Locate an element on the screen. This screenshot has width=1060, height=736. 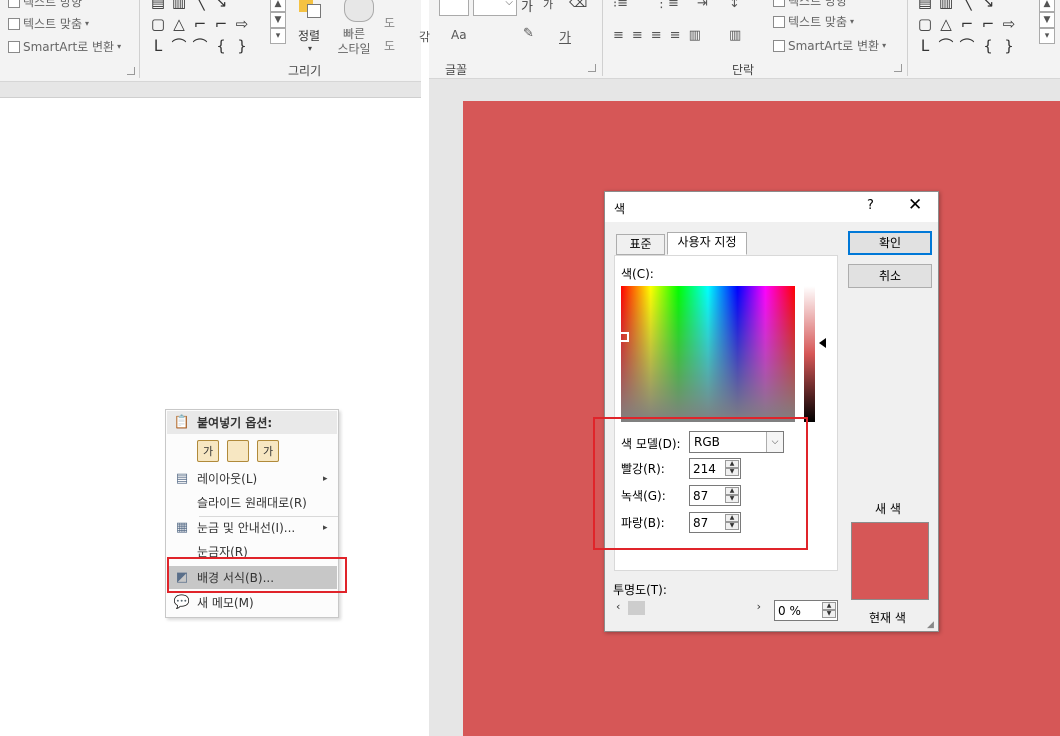
spin-down-icon: ▼ is located at coordinates (829, 614).